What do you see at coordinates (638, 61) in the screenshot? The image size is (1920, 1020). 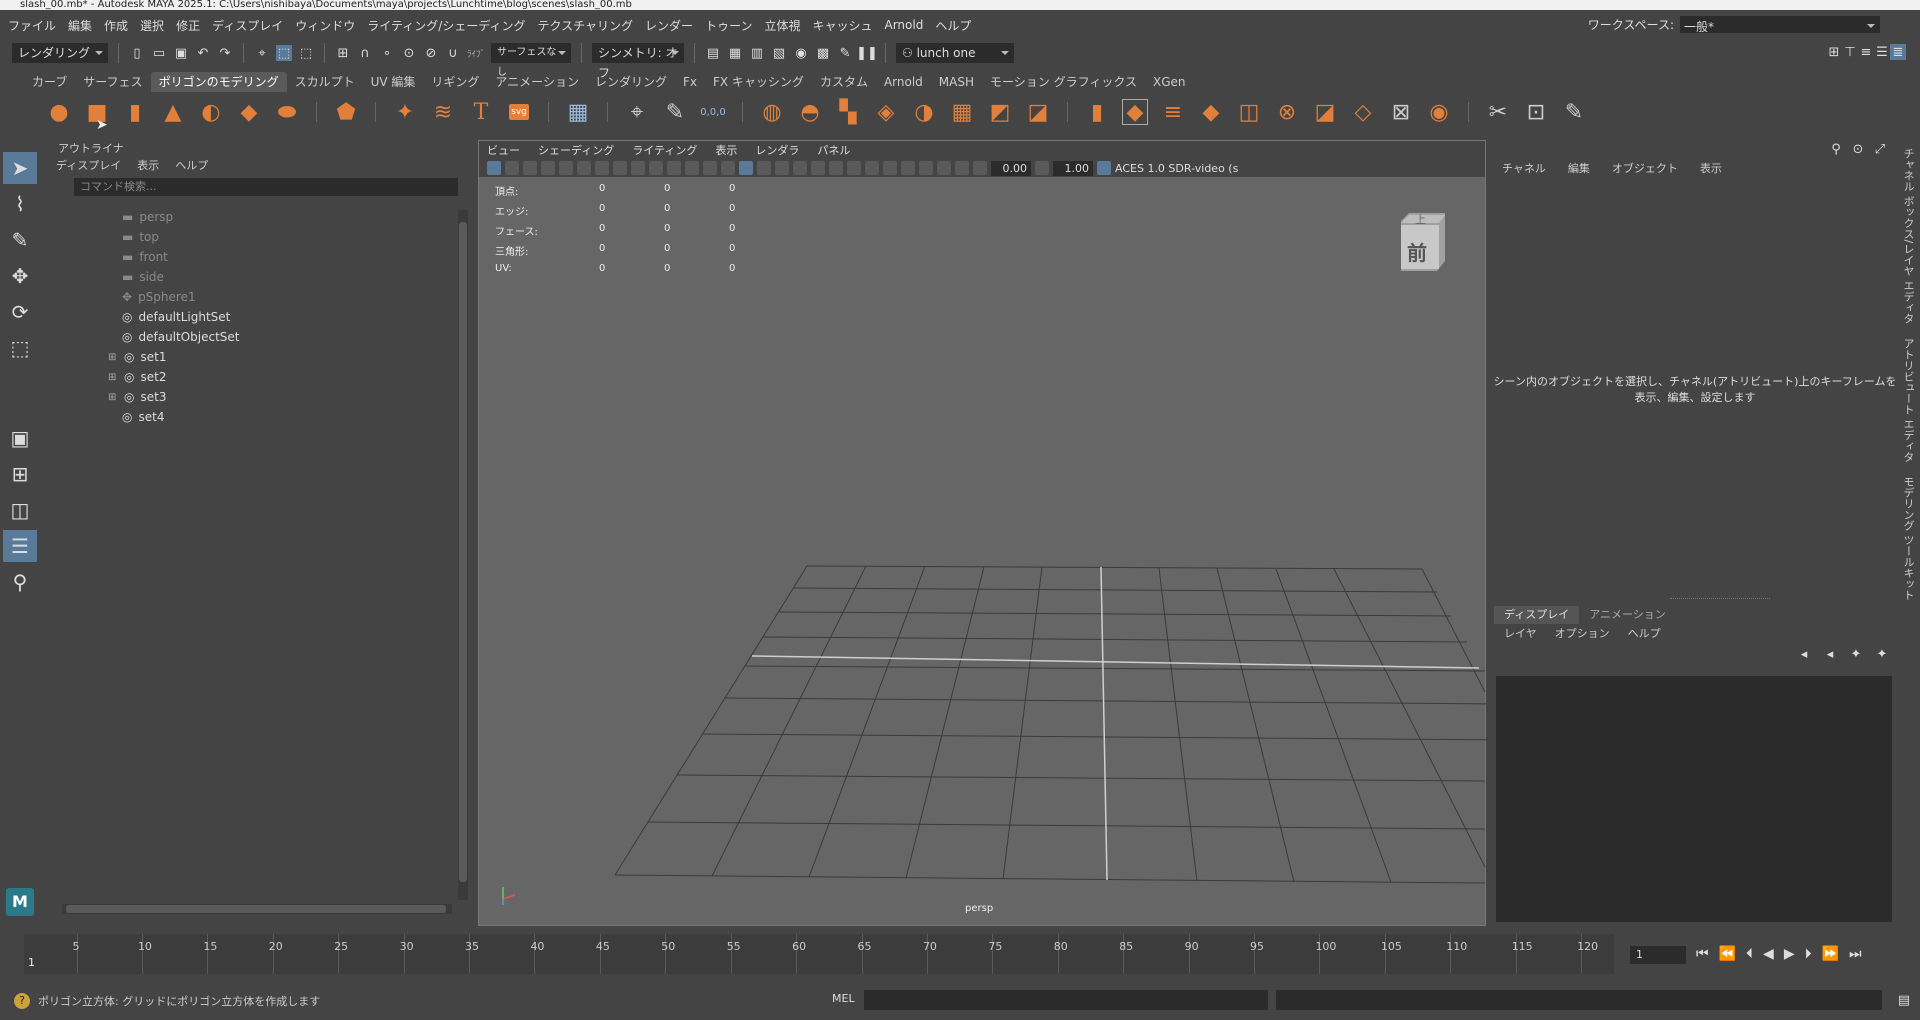 I see `symmetry-dropdown: シンメトリ: オフ` at bounding box center [638, 61].